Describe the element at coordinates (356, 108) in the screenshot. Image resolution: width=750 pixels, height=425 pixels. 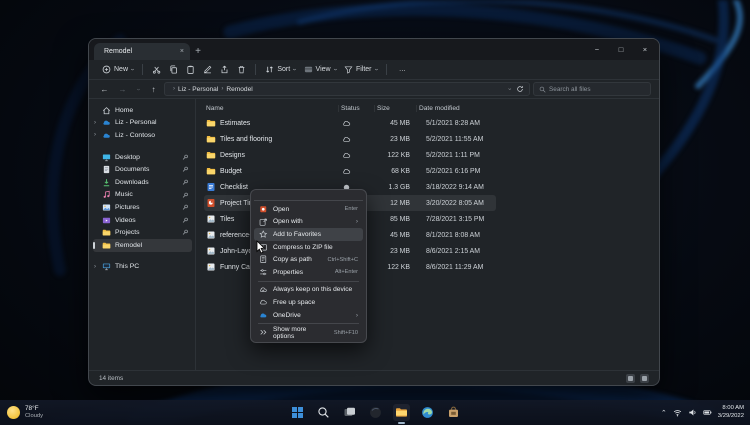
I see `column-header-status: Status` at that location.